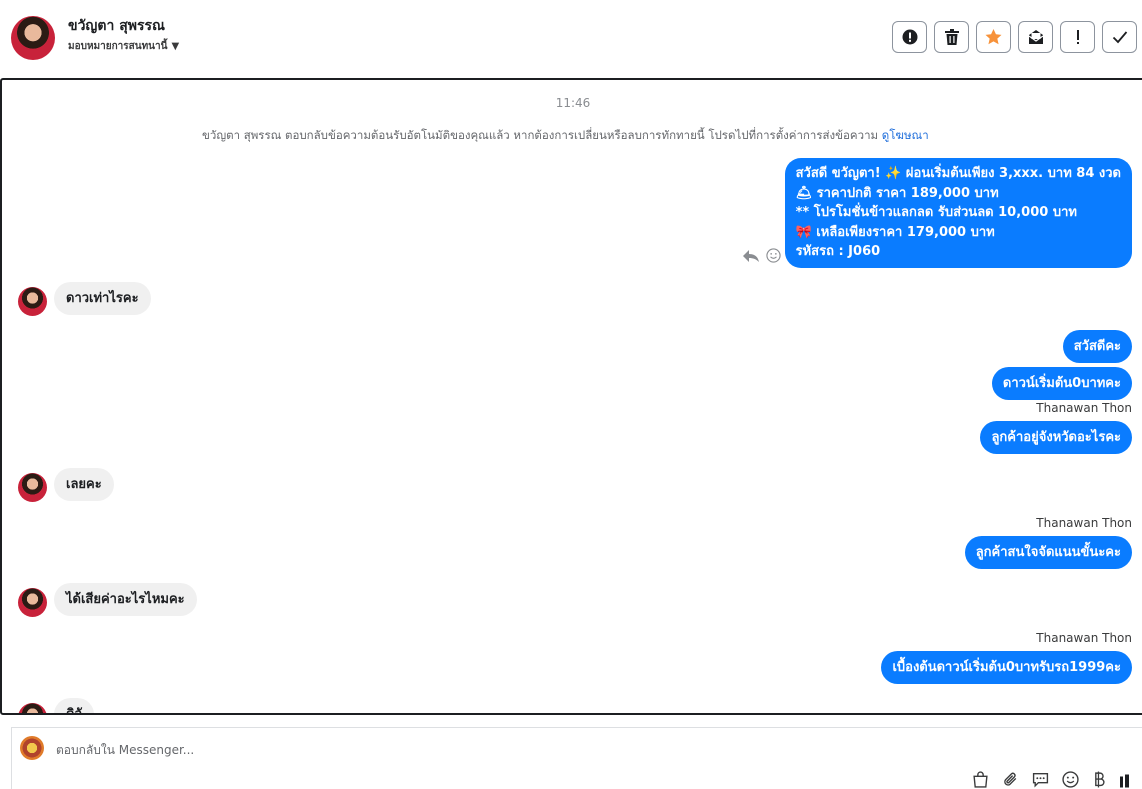 Image resolution: width=1142 pixels, height=789 pixels. I want to click on emoji-icon, so click(1070, 779).